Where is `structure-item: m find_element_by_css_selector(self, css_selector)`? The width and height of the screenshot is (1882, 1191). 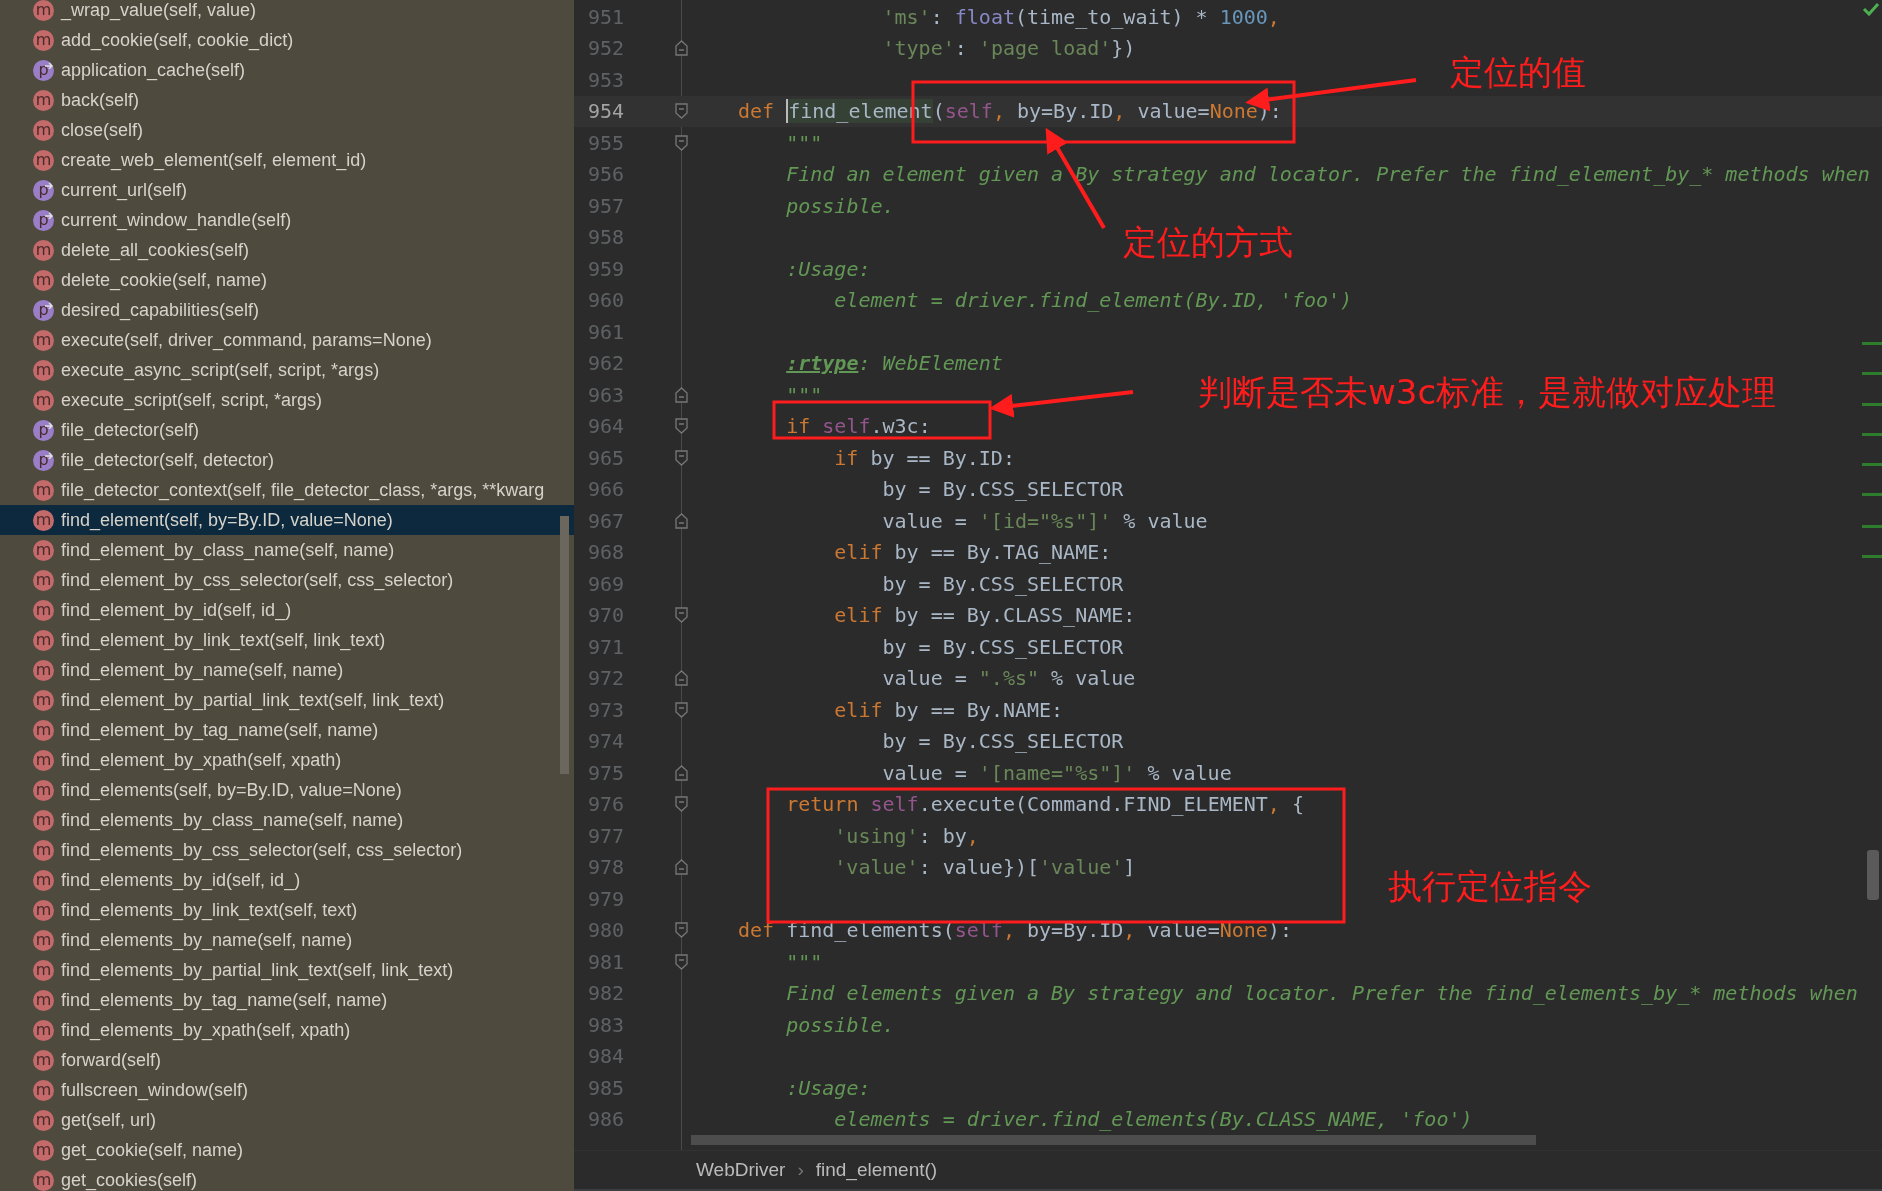 structure-item: m find_element_by_css_selector(self, css_selector) is located at coordinates (287, 580).